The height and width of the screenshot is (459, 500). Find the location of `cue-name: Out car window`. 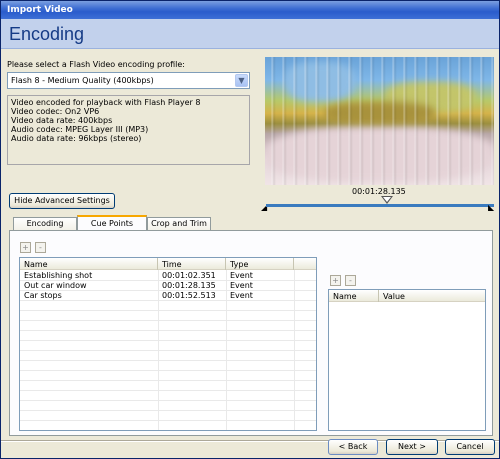

cue-name: Out car window is located at coordinates (55, 285).